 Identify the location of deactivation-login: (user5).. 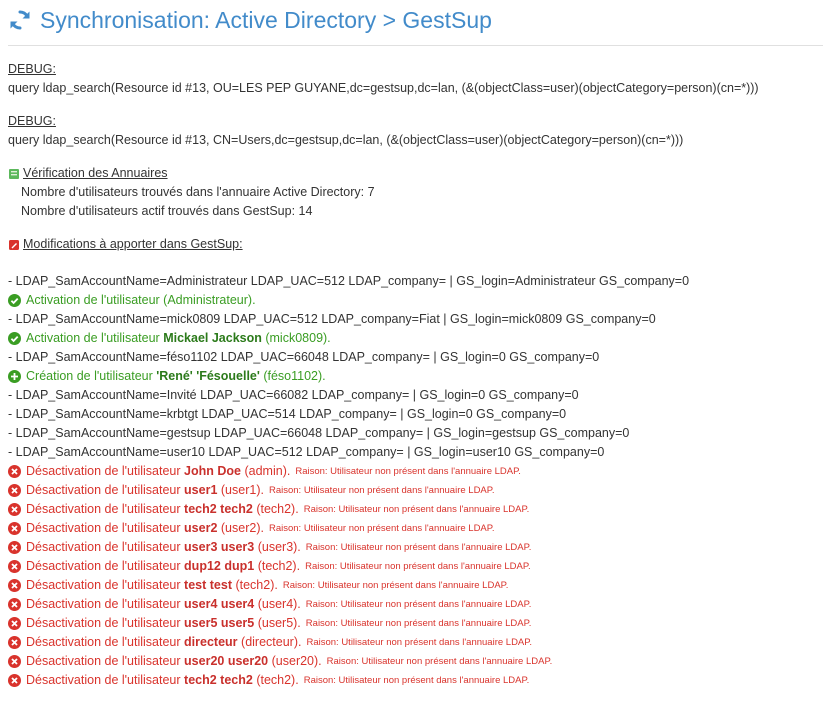
(279, 623).